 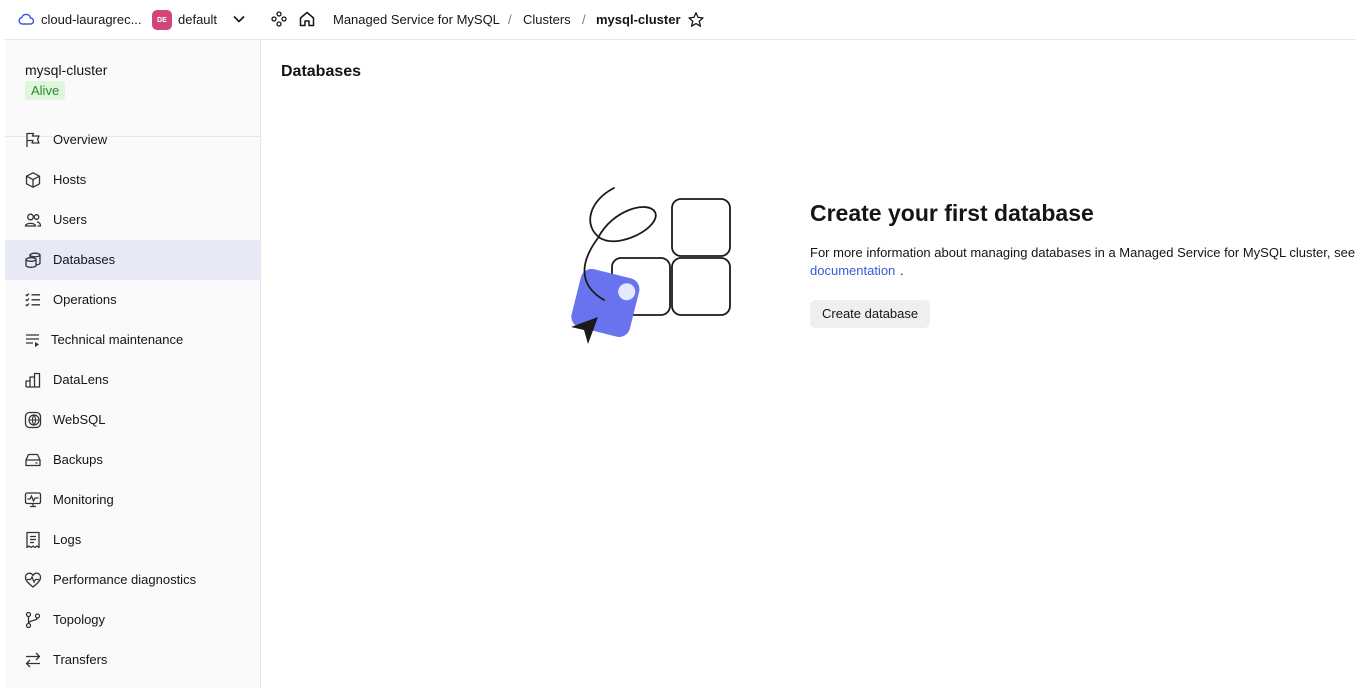 I want to click on branch-icon, so click(x=33, y=620).